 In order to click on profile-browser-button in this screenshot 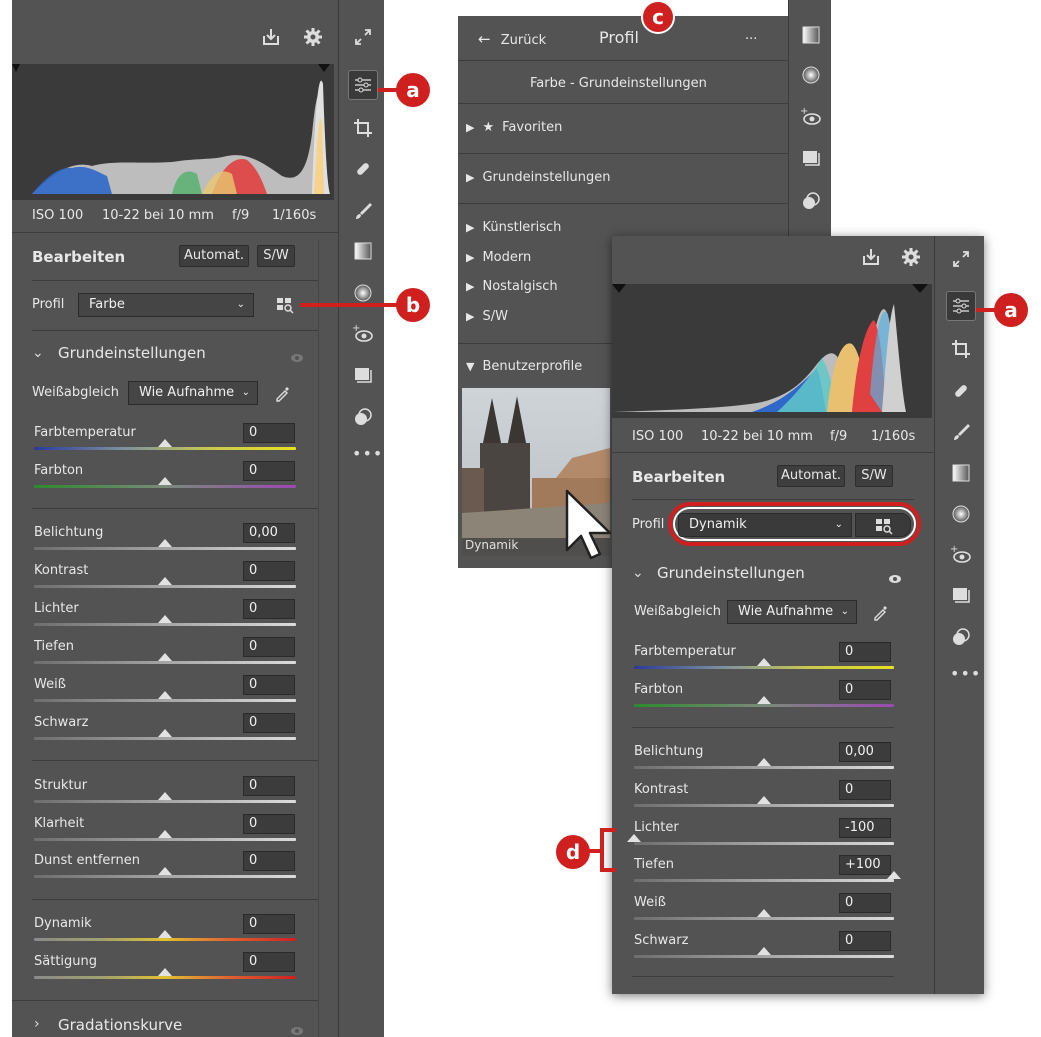, I will do `click(883, 525)`.